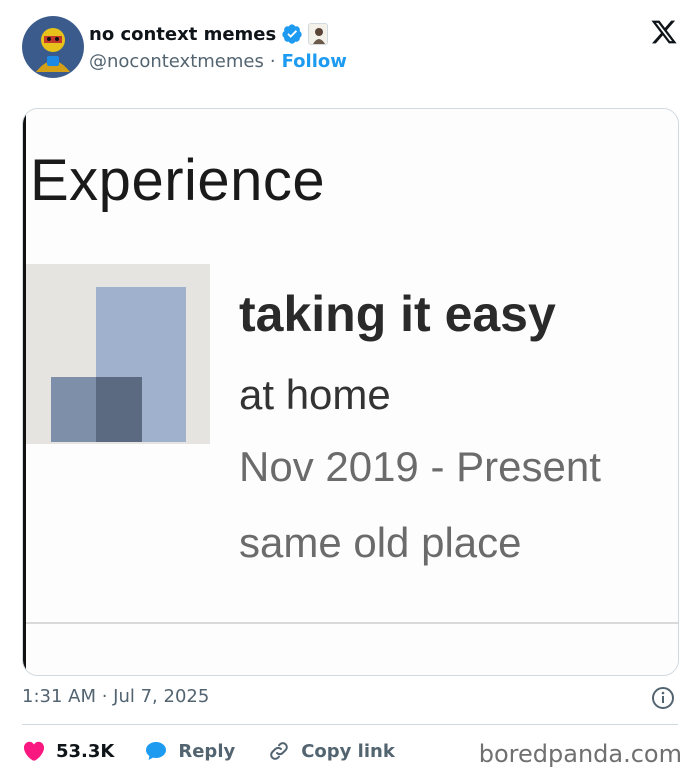 This screenshot has height=778, width=700. What do you see at coordinates (292, 34) in the screenshot?
I see `verified-badge-icon` at bounding box center [292, 34].